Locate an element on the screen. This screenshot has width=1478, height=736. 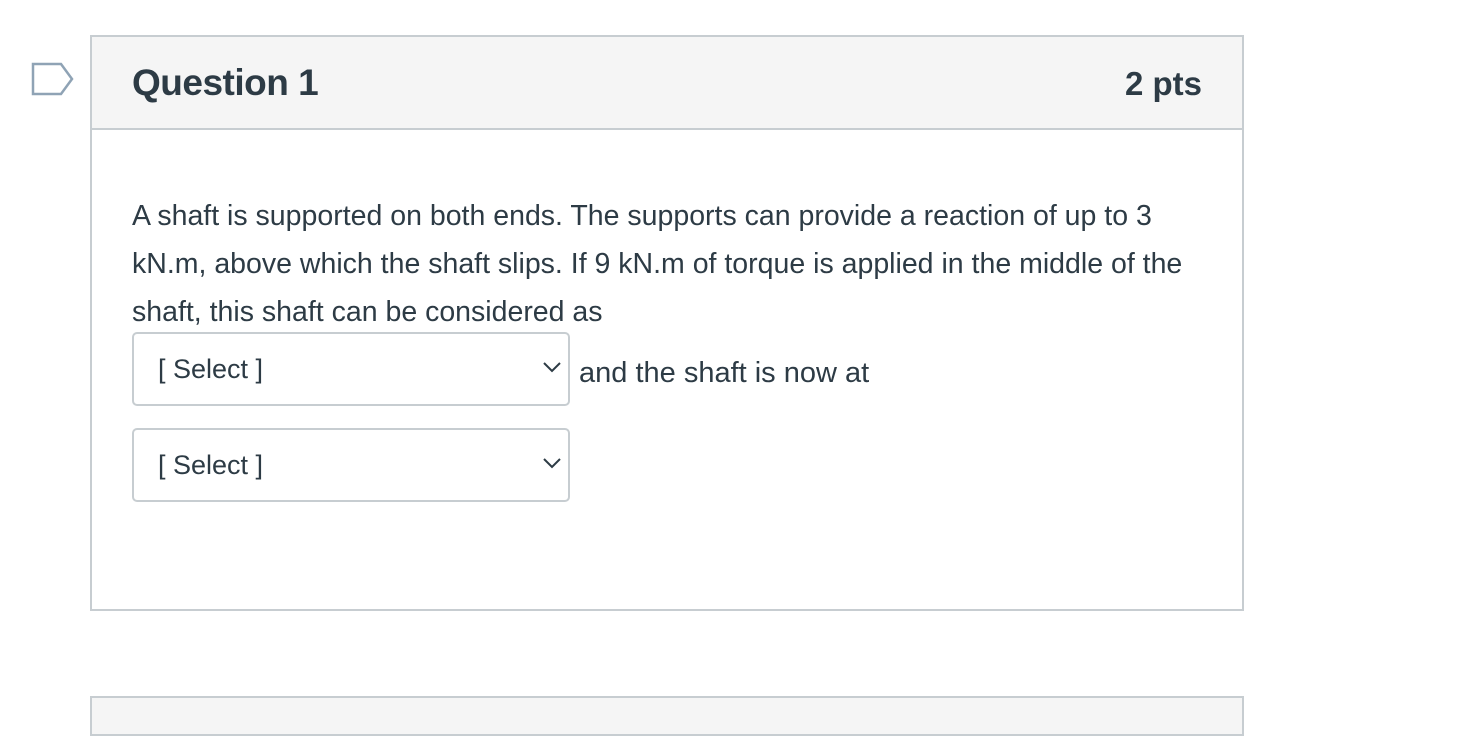
question-title: Question 1 is located at coordinates (225, 82).